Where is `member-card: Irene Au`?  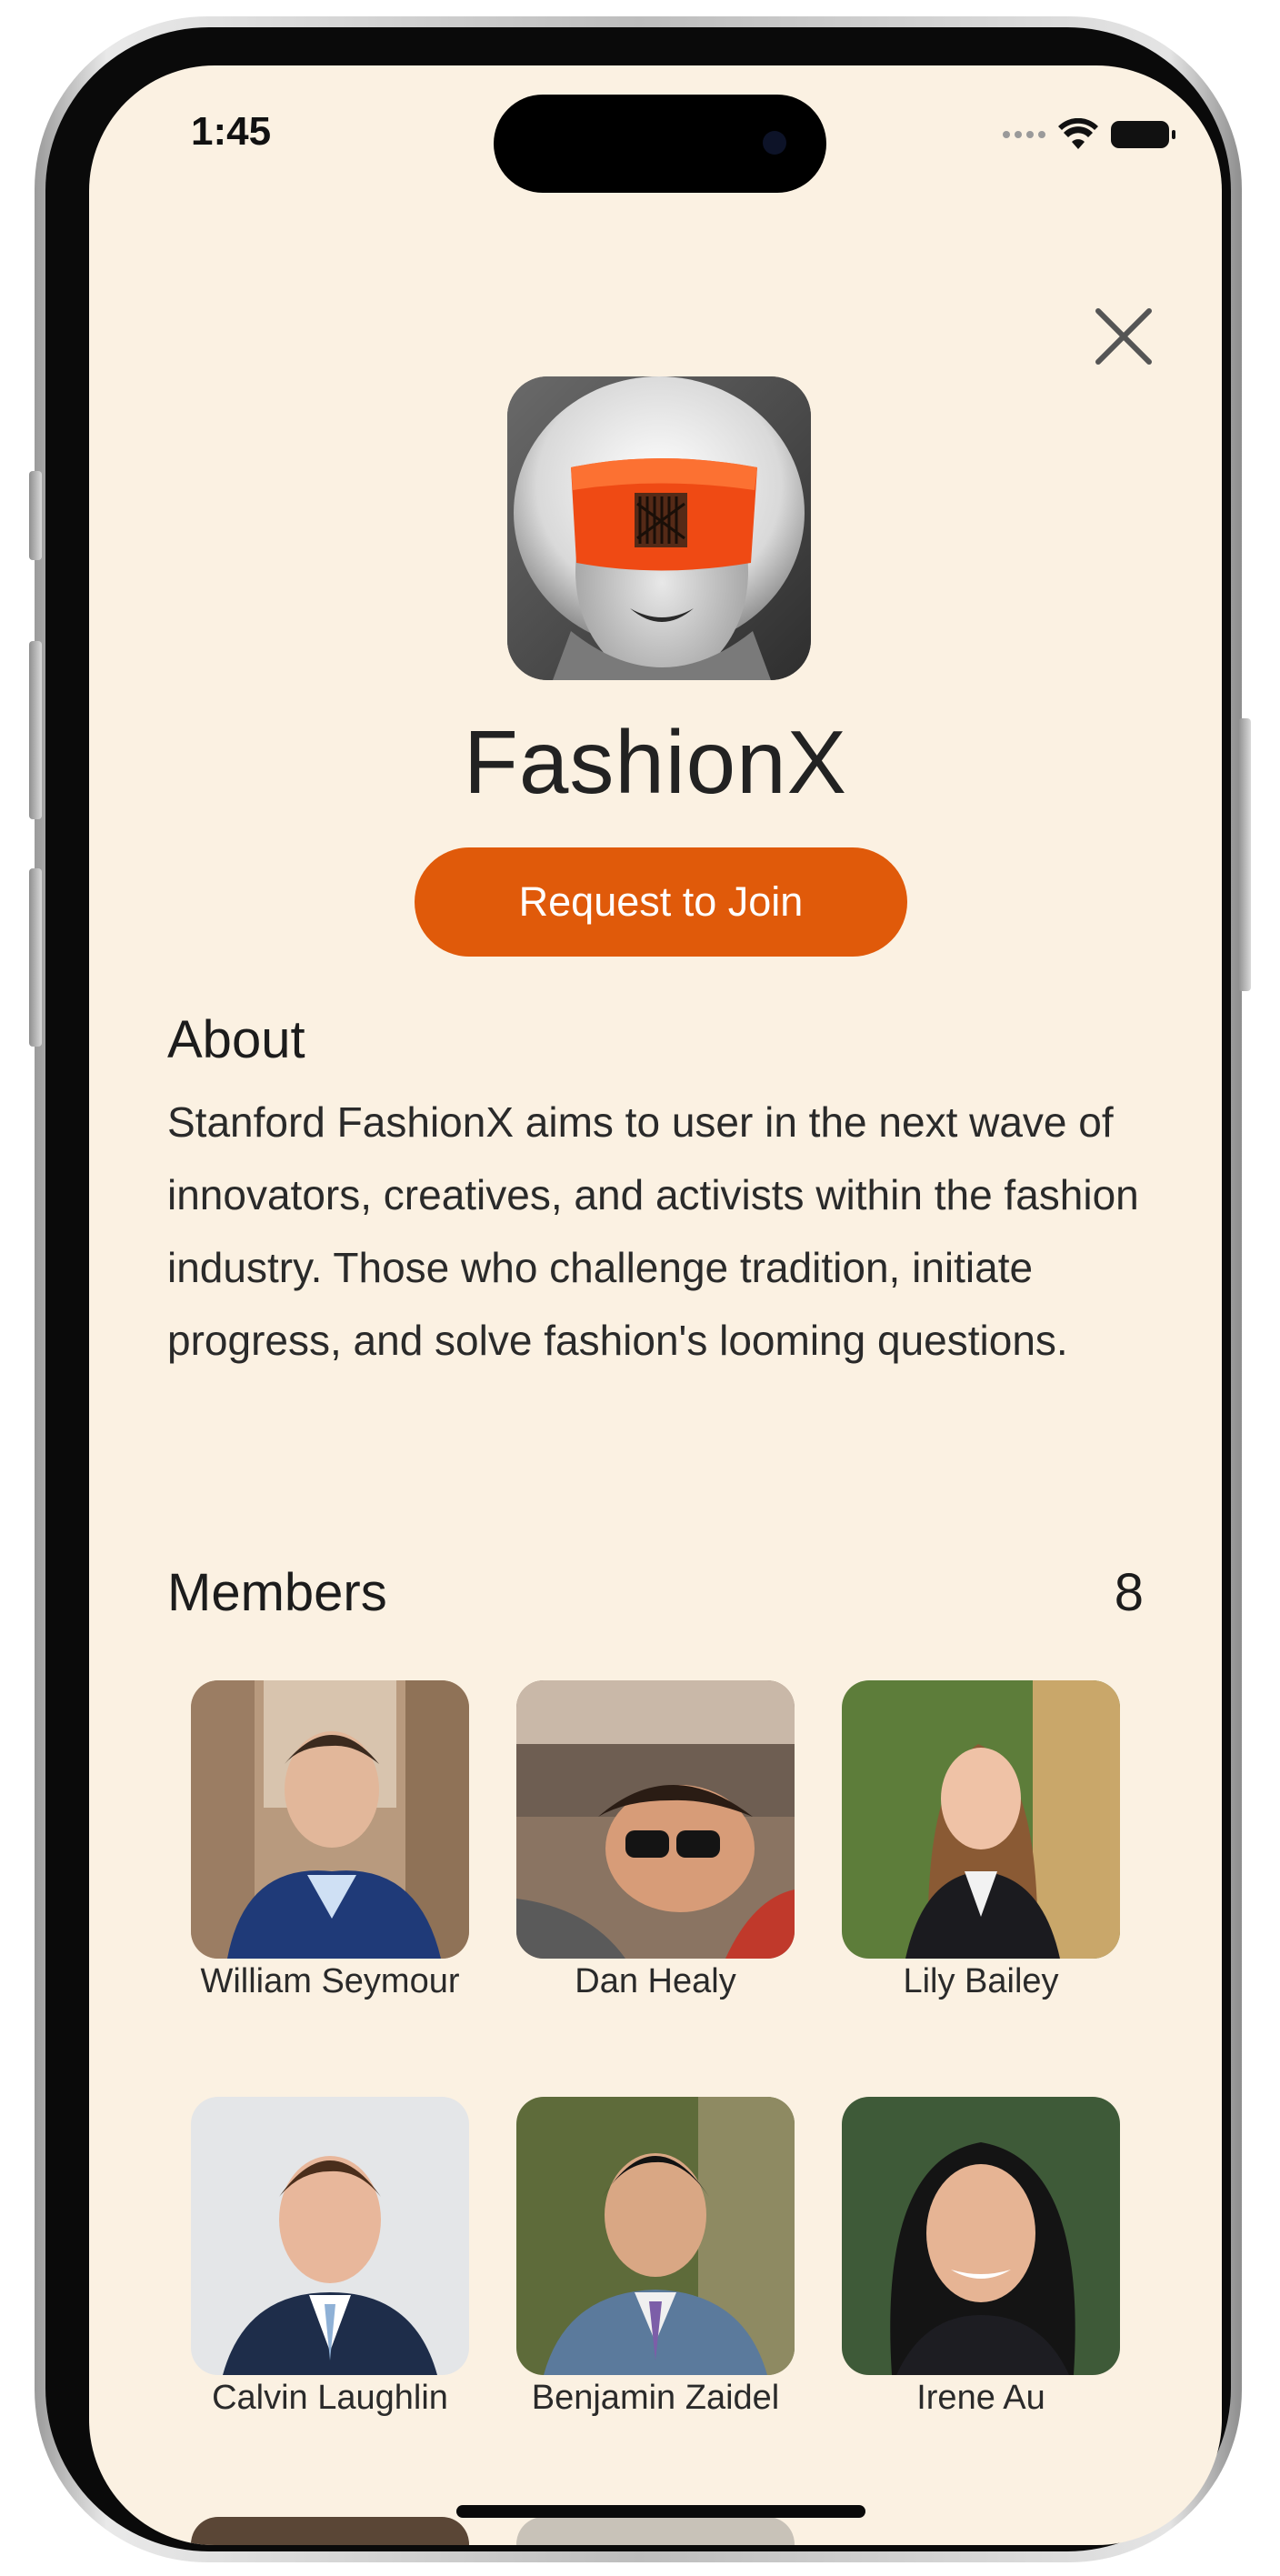
member-card: Irene Au is located at coordinates (981, 2257).